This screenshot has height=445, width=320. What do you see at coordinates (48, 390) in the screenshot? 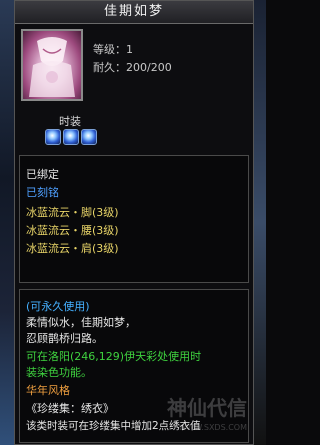
I see `style-label: 华年风格` at bounding box center [48, 390].